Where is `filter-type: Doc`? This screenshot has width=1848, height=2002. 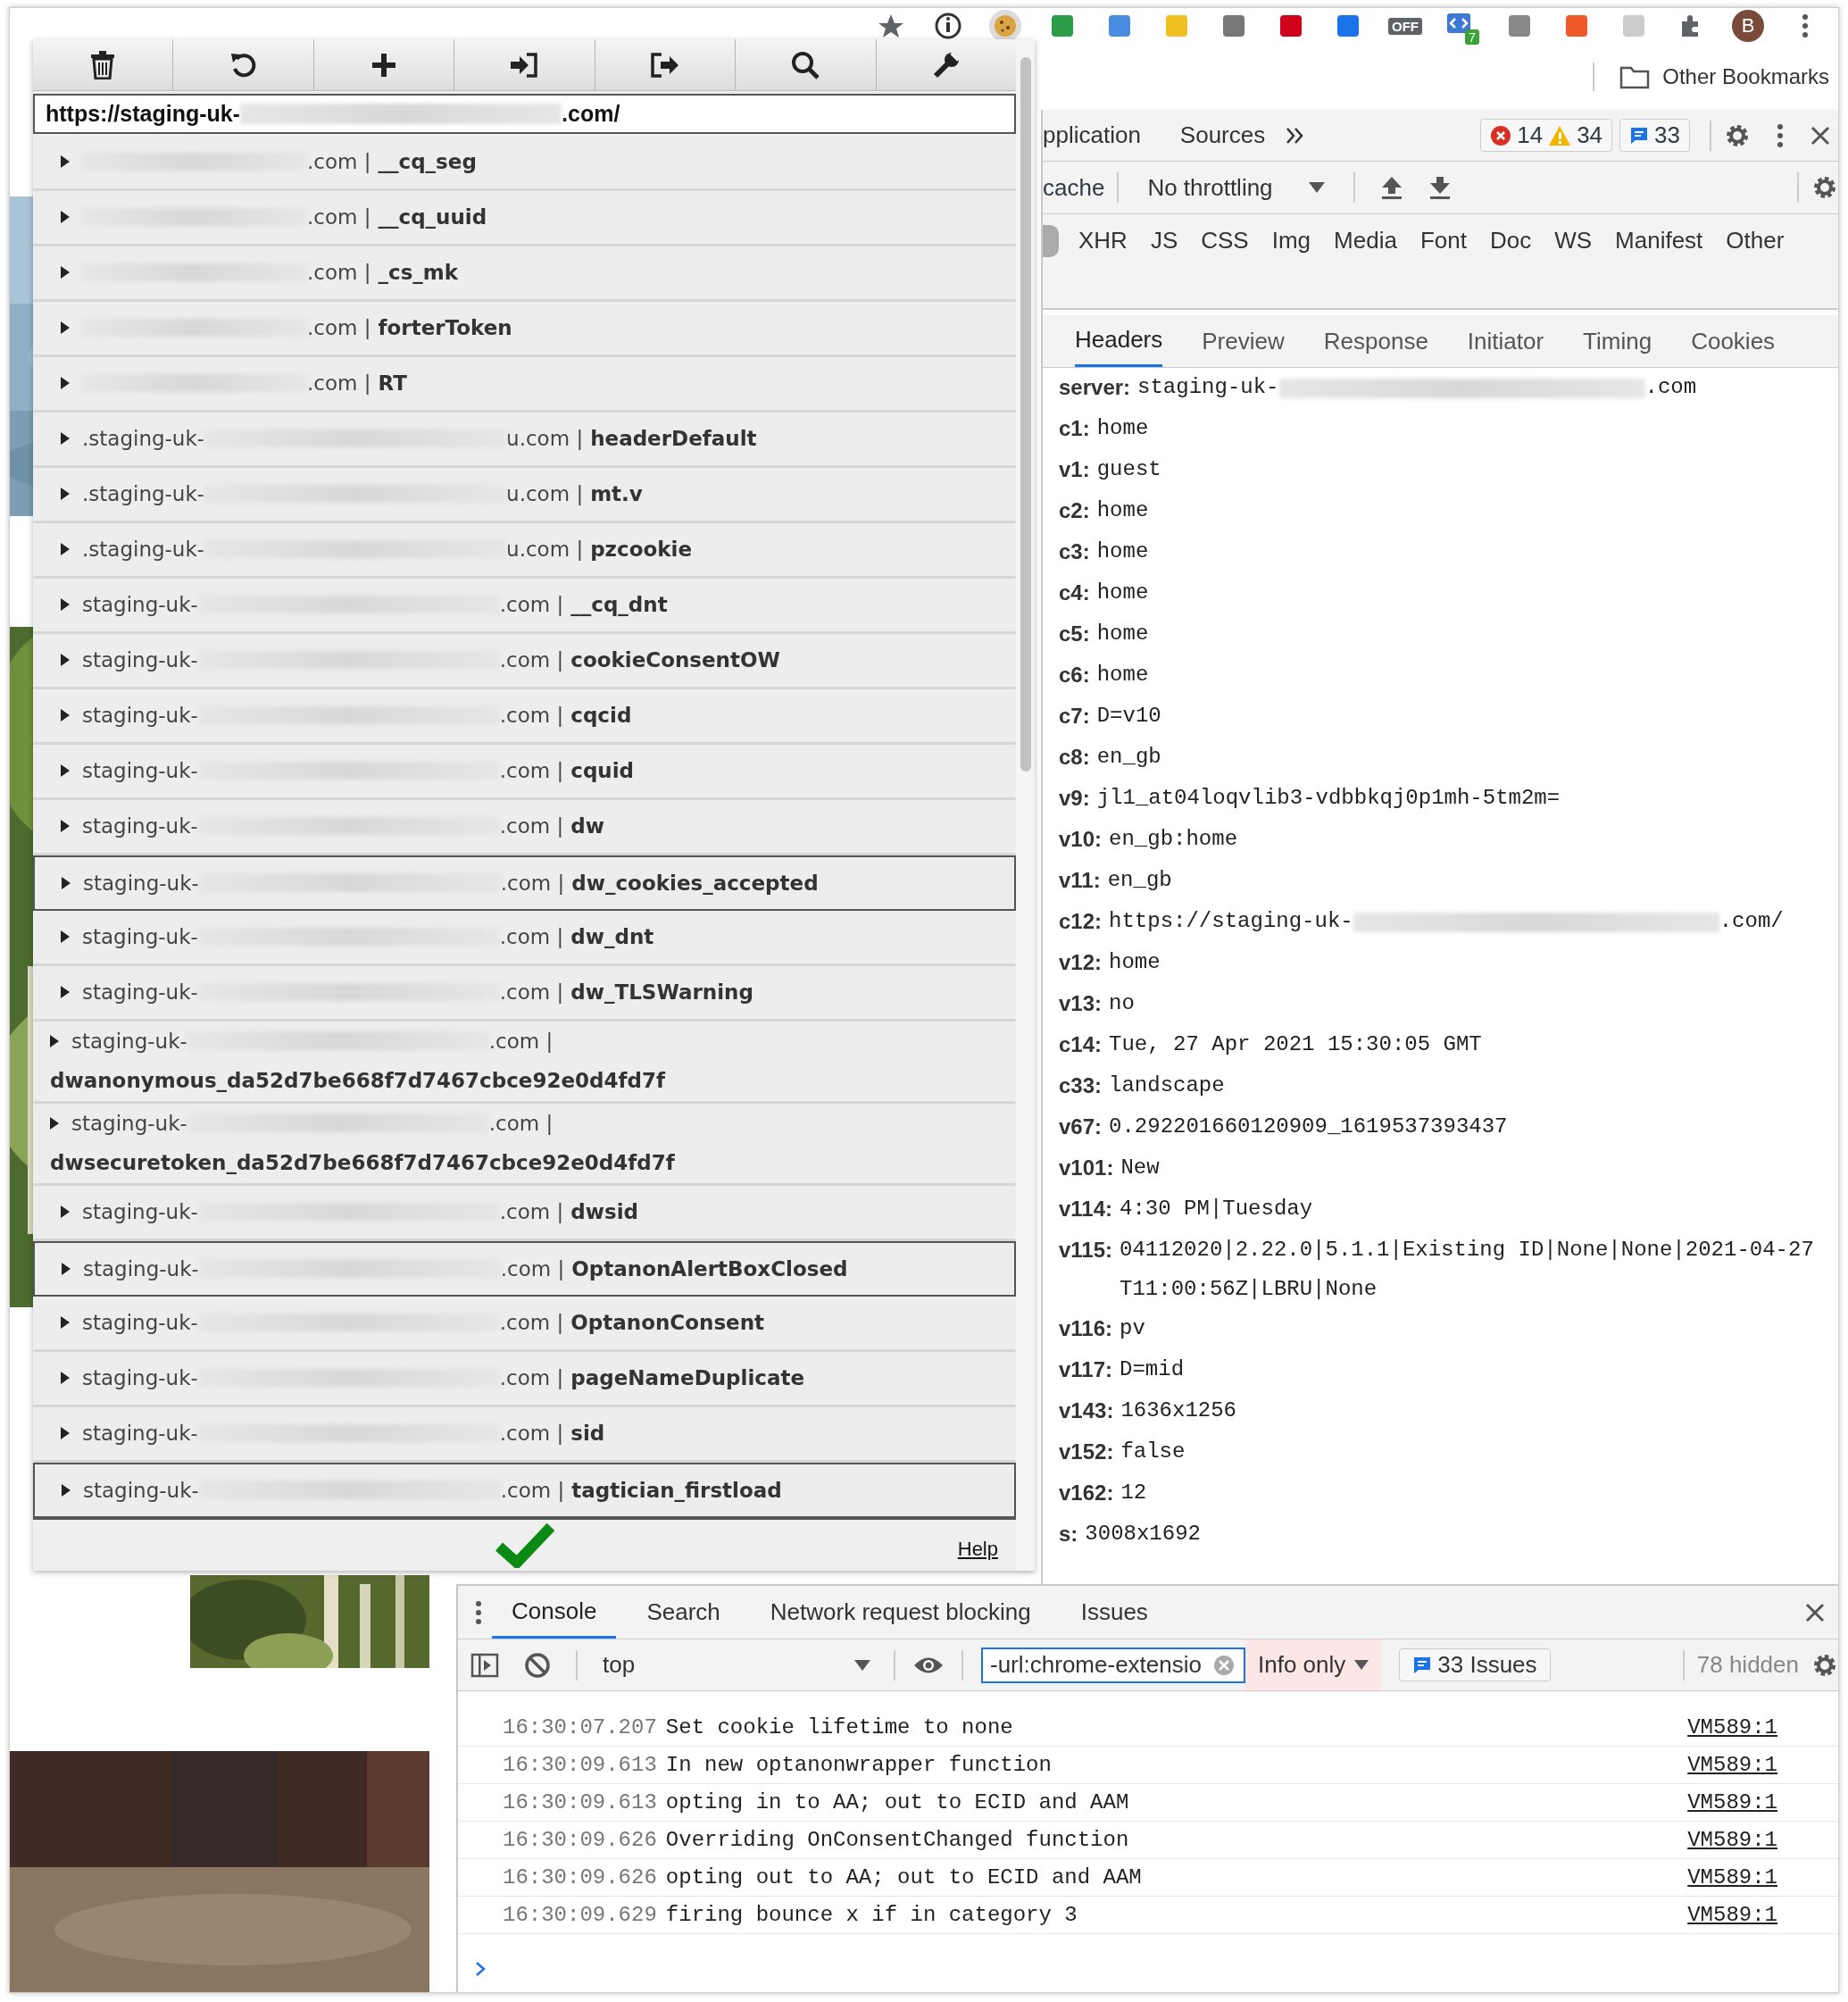 filter-type: Doc is located at coordinates (1510, 241).